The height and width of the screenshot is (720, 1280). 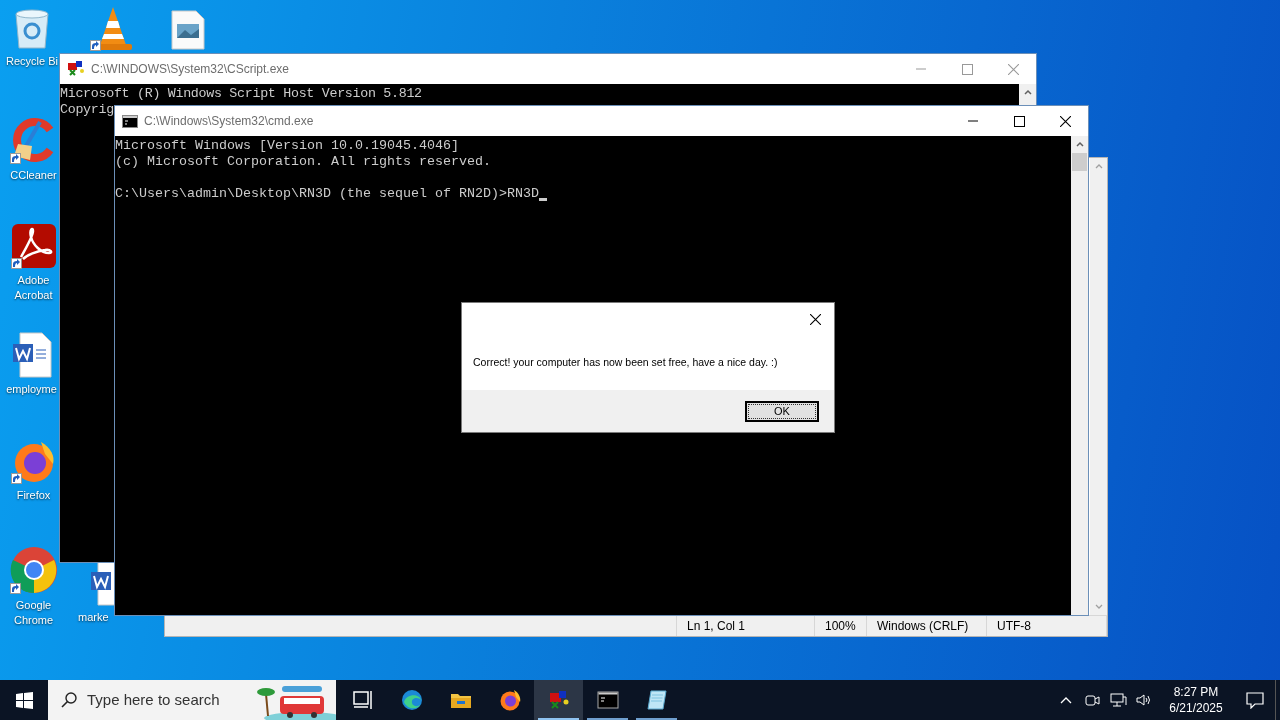 I want to click on status-bar-item: UTF-8, so click(x=1014, y=626).